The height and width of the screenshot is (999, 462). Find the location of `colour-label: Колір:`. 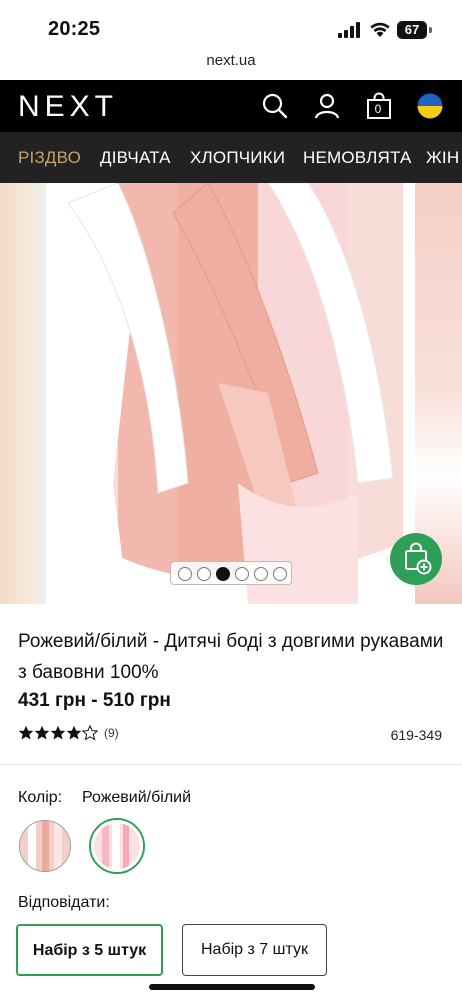

colour-label: Колір: is located at coordinates (40, 797).